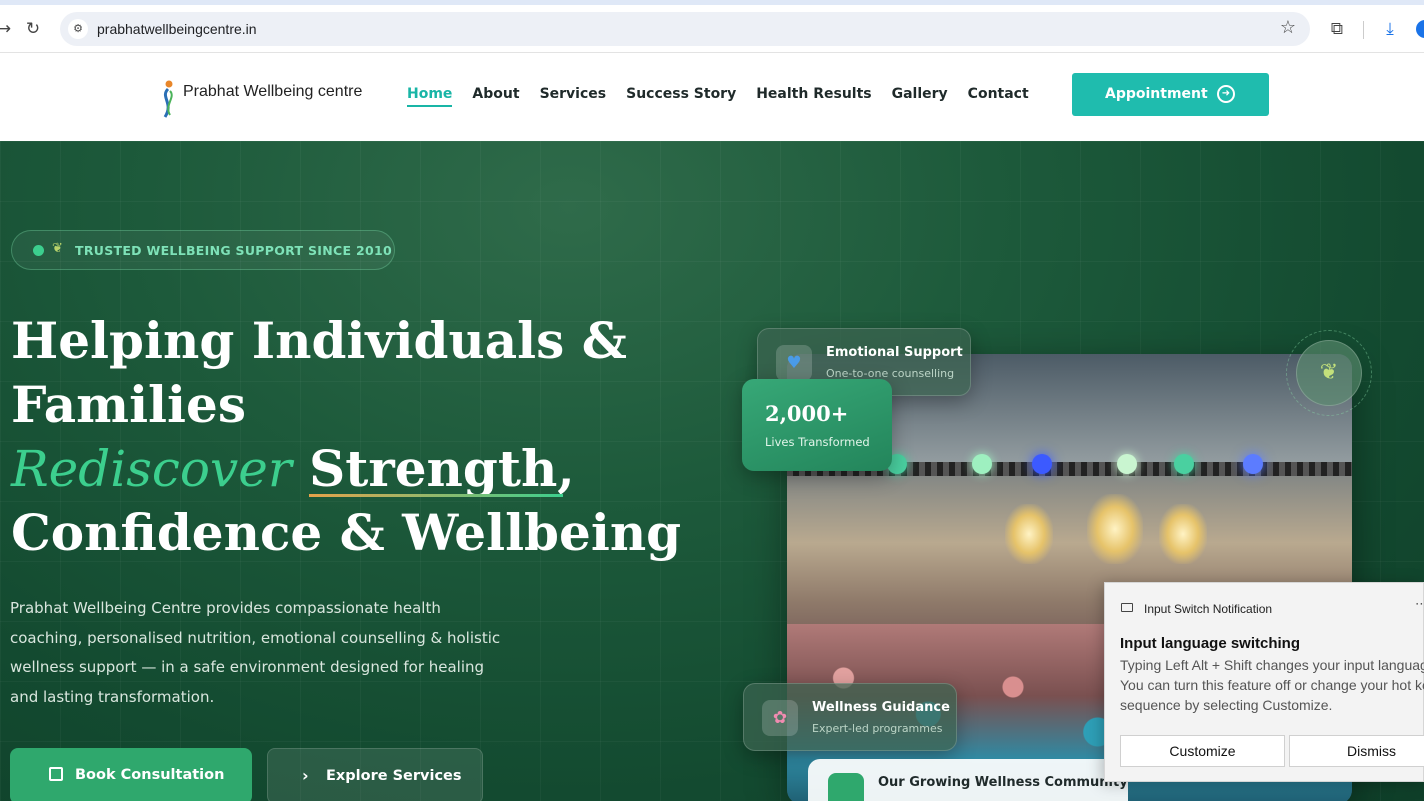  I want to click on heart-icon: ♥, so click(794, 363).